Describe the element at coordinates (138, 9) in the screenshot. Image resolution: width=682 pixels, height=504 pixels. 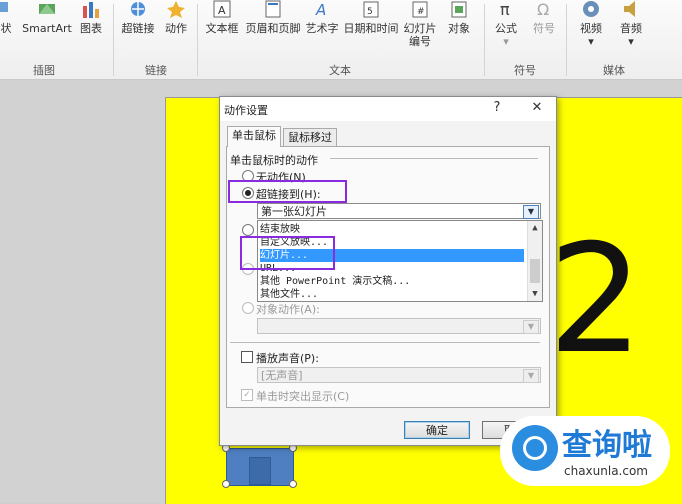
I see `hyperlink-icon` at that location.